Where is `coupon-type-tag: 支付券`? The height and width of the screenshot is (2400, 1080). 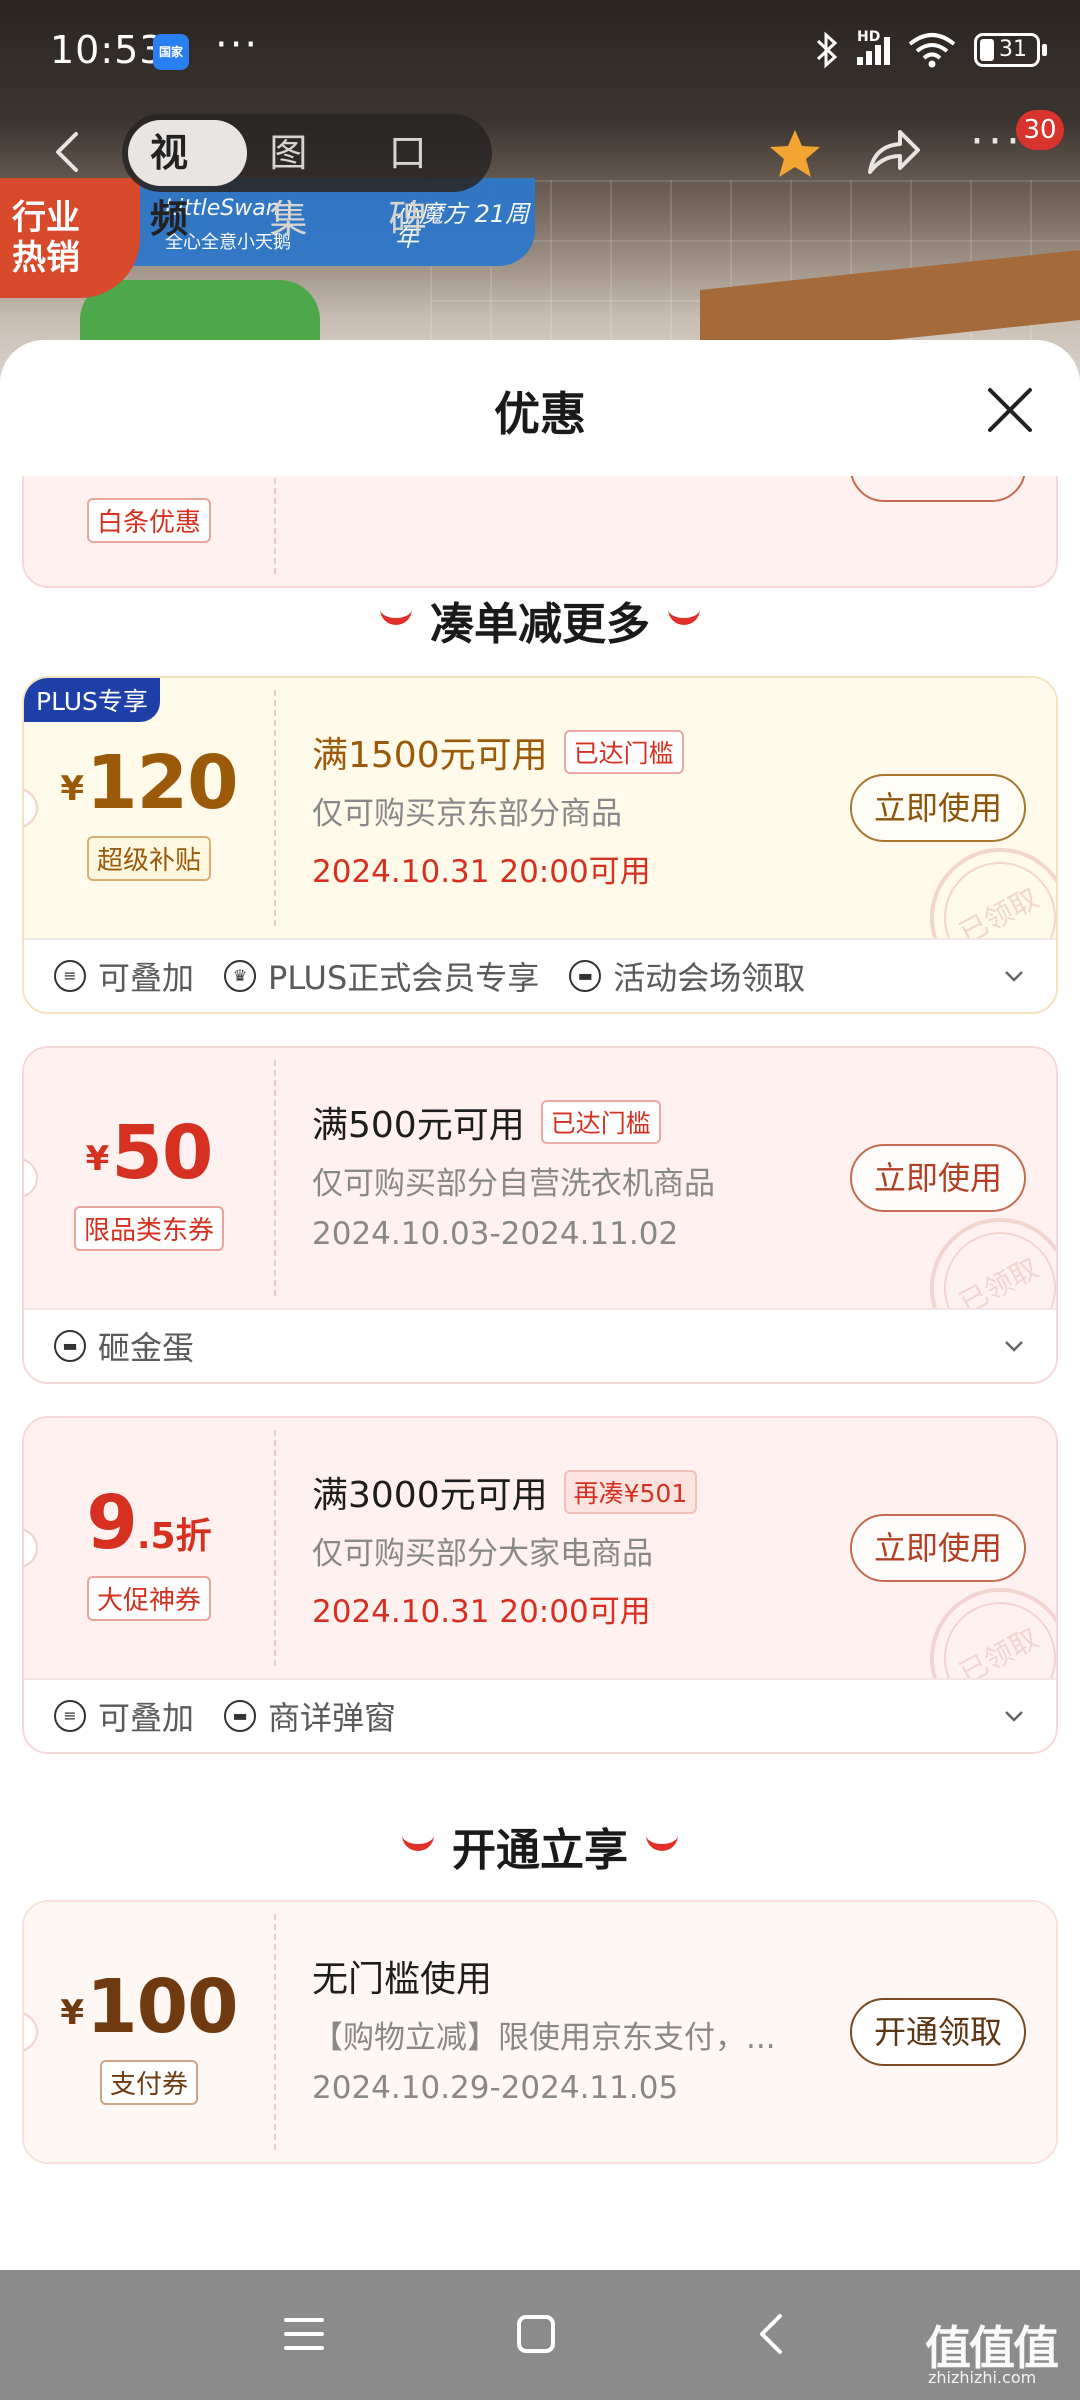
coupon-type-tag: 支付券 is located at coordinates (149, 2082).